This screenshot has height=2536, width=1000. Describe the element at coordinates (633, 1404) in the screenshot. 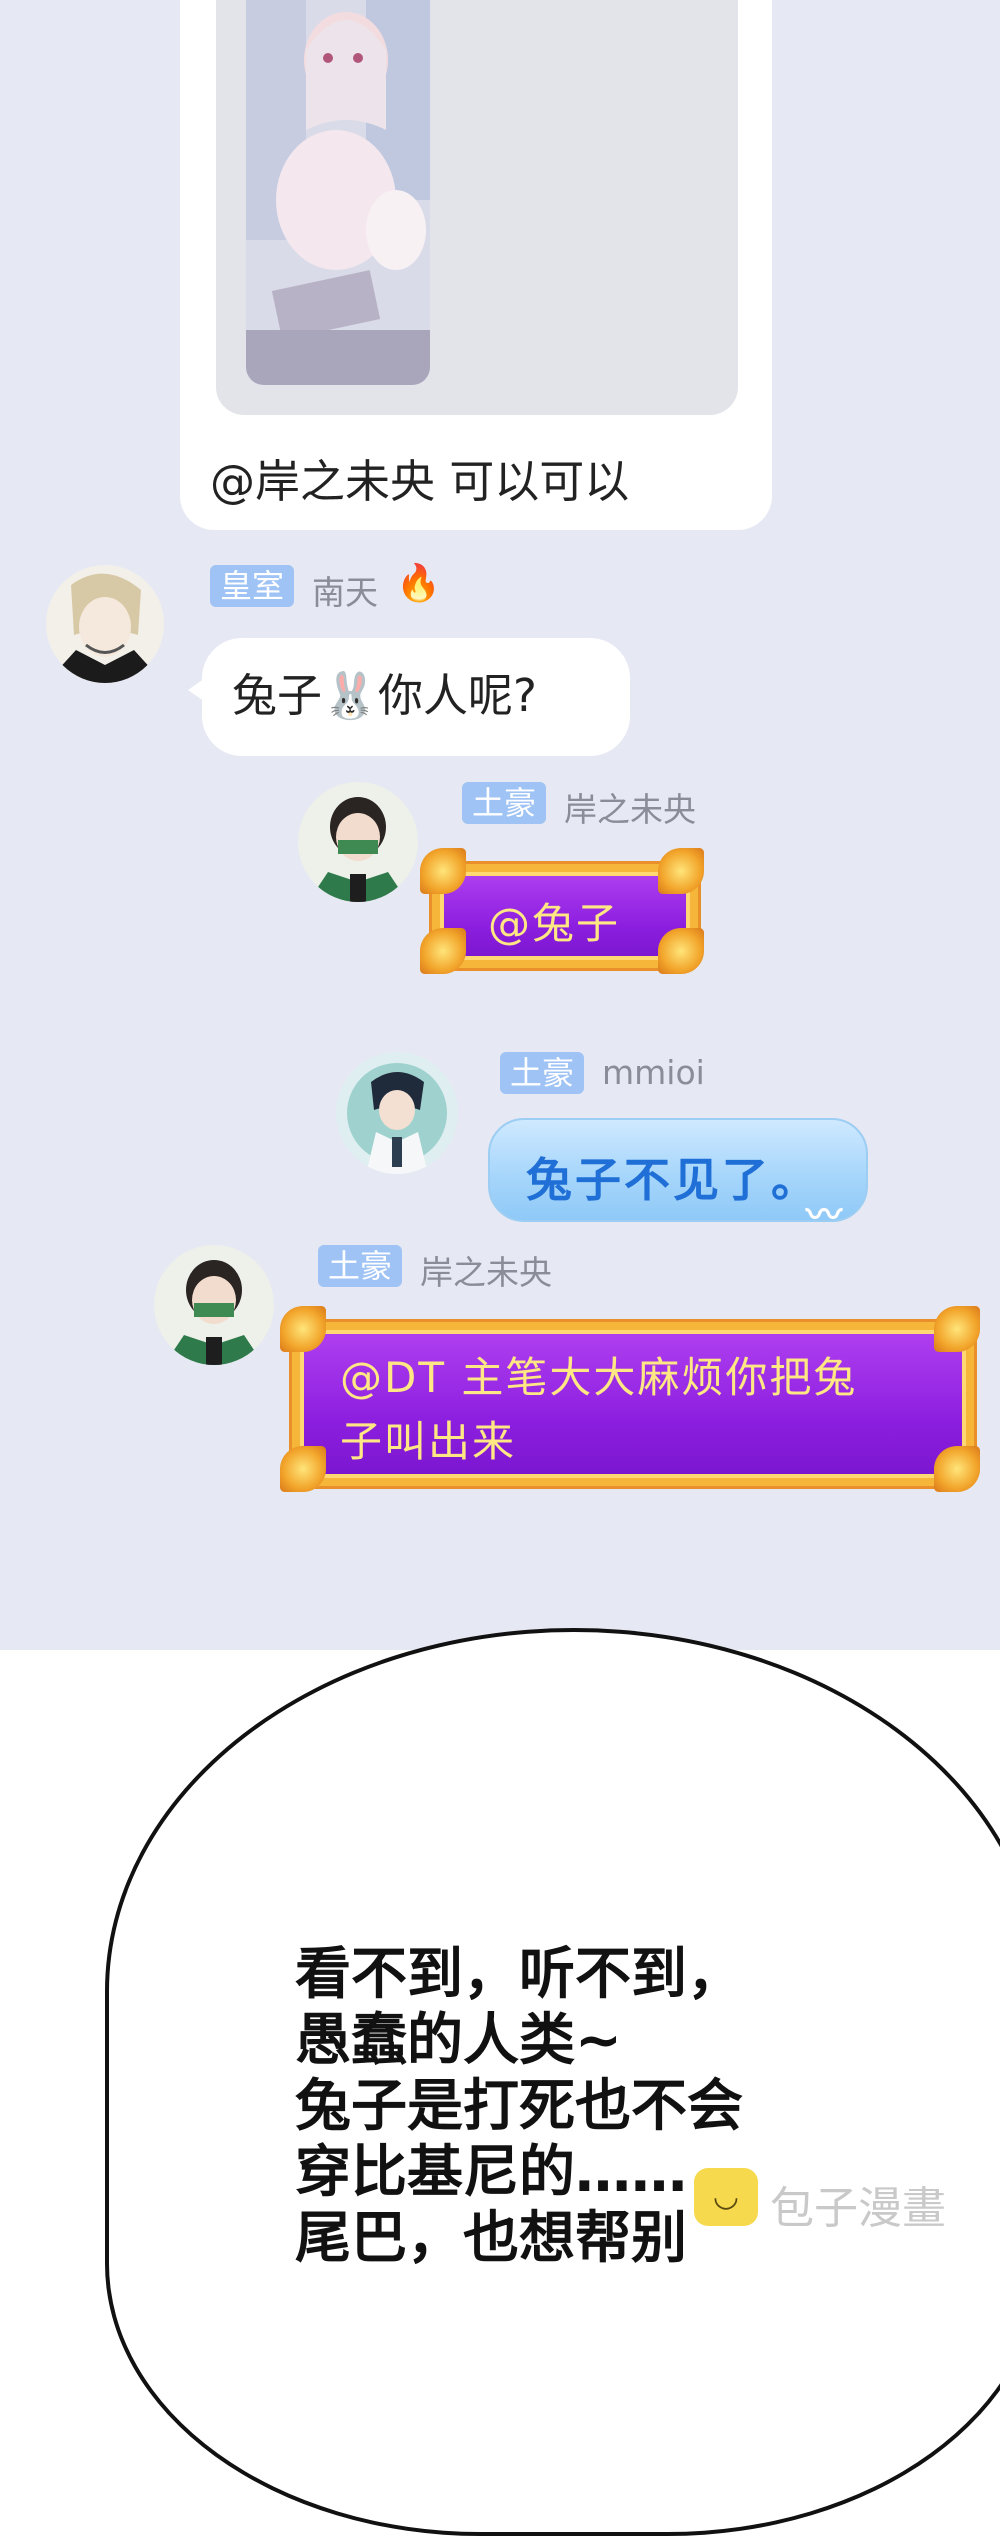

I see `message-bubble: @DT 主笔大大麻烦你把兔 子叫出来` at that location.